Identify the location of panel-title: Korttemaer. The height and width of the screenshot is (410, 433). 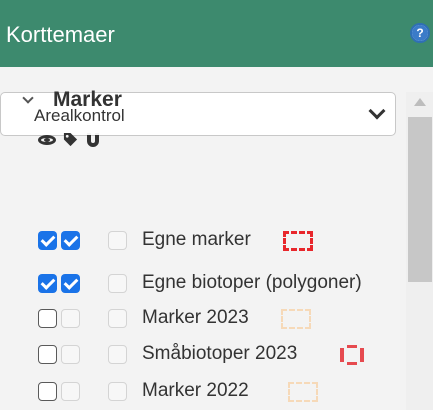
(60, 34).